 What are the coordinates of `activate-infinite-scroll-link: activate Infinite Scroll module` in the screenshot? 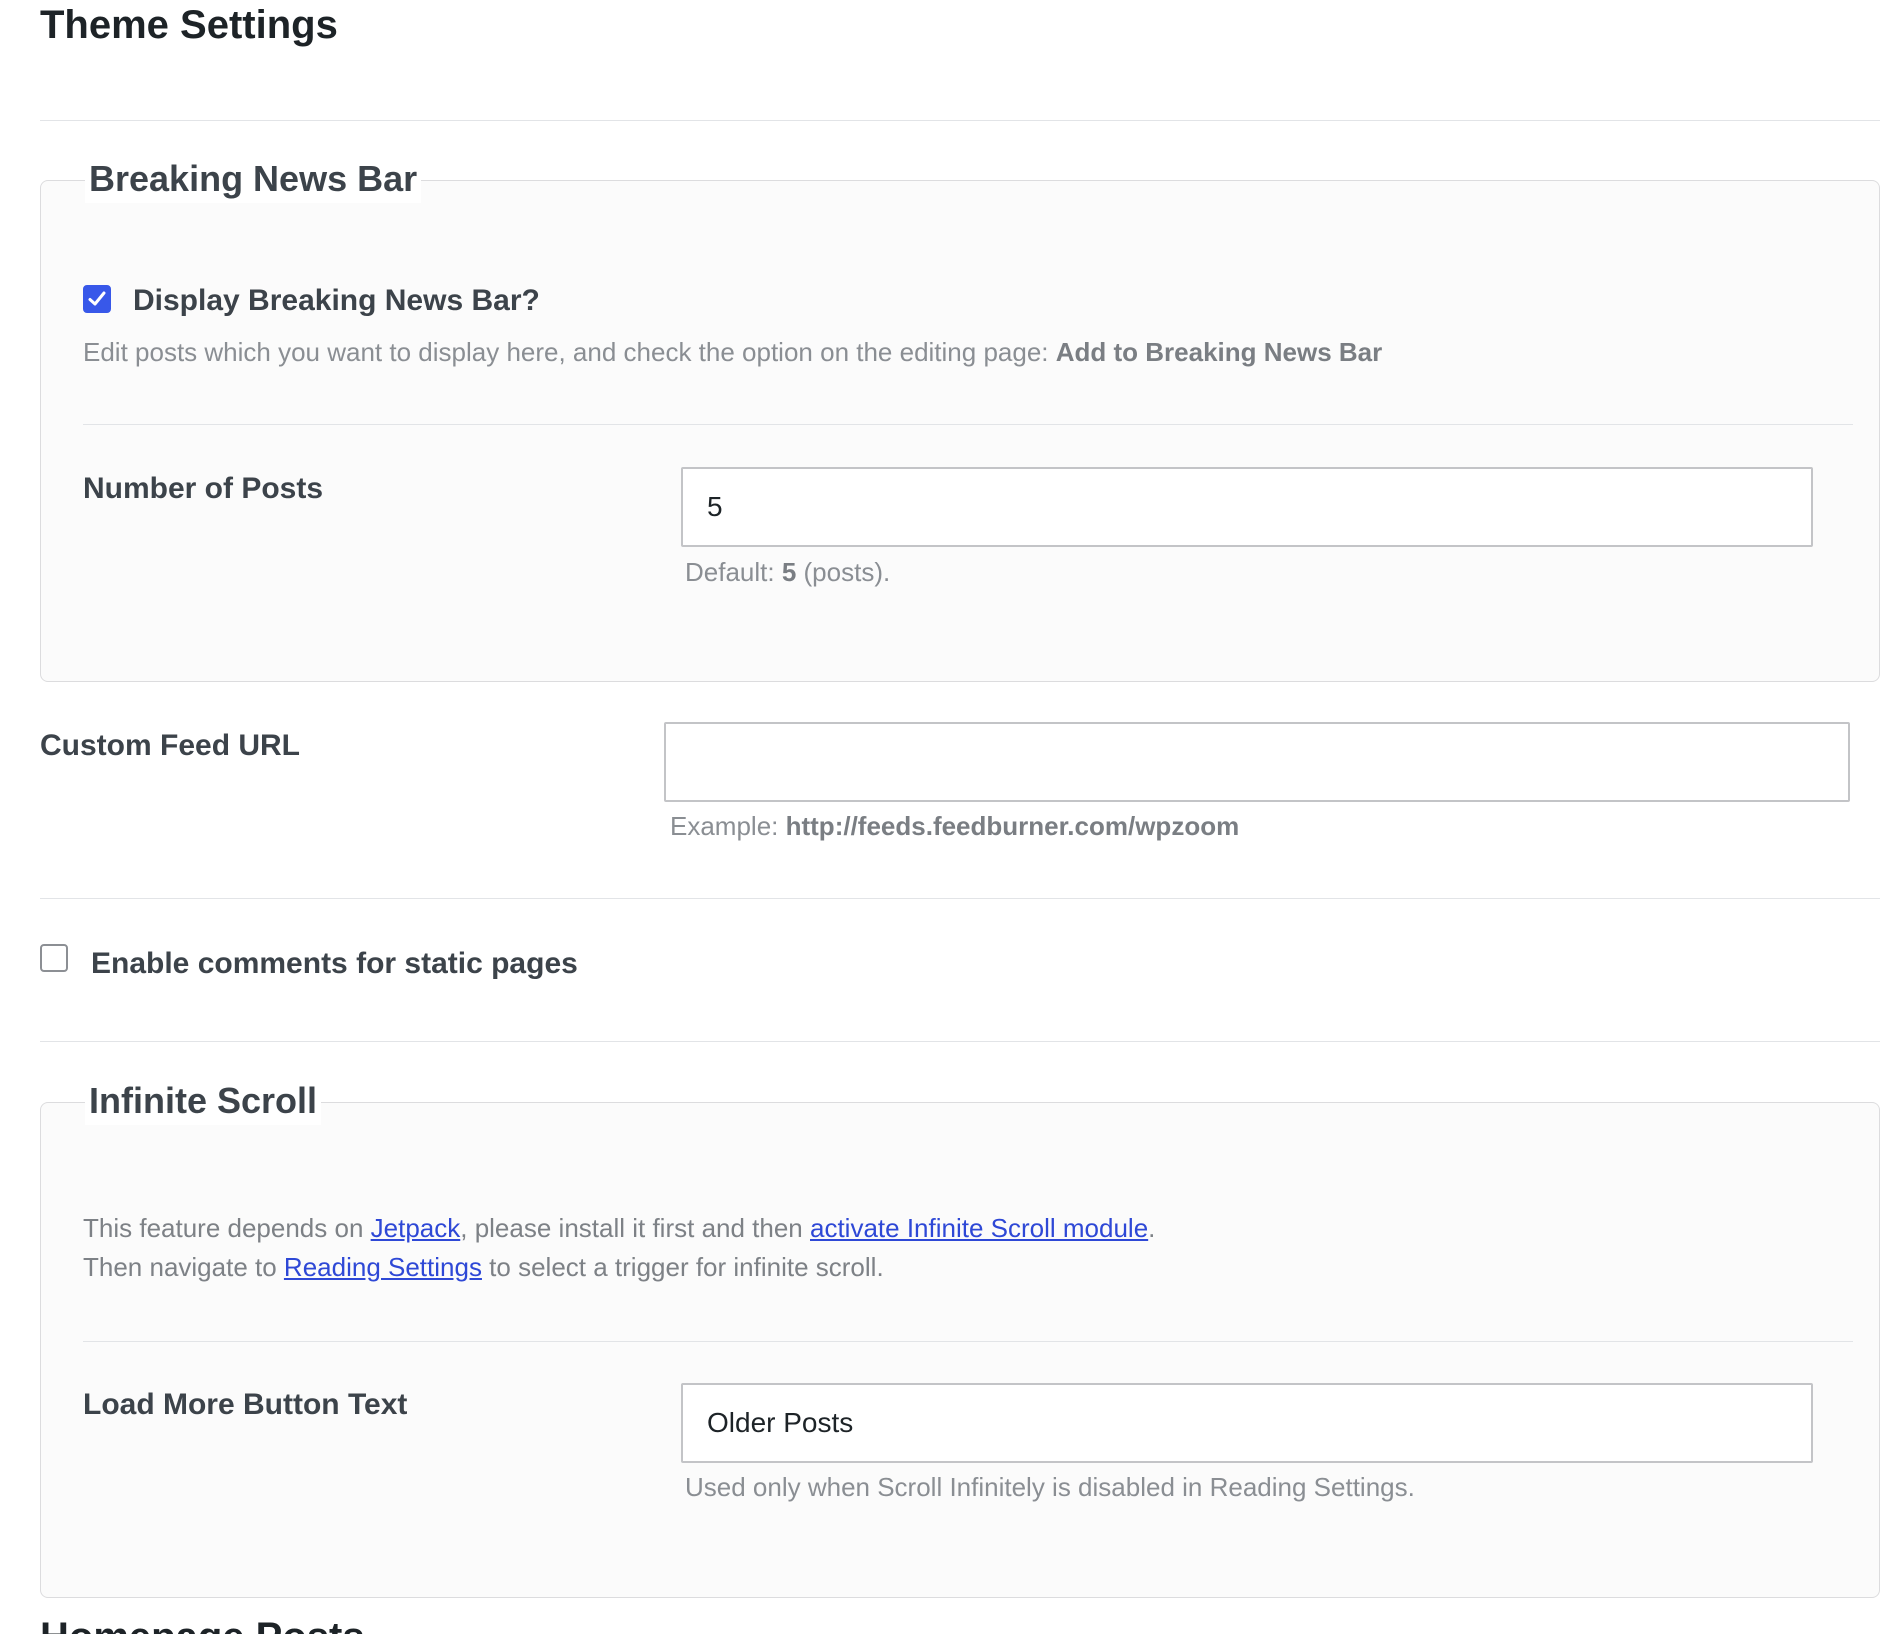 It's located at (979, 1228).